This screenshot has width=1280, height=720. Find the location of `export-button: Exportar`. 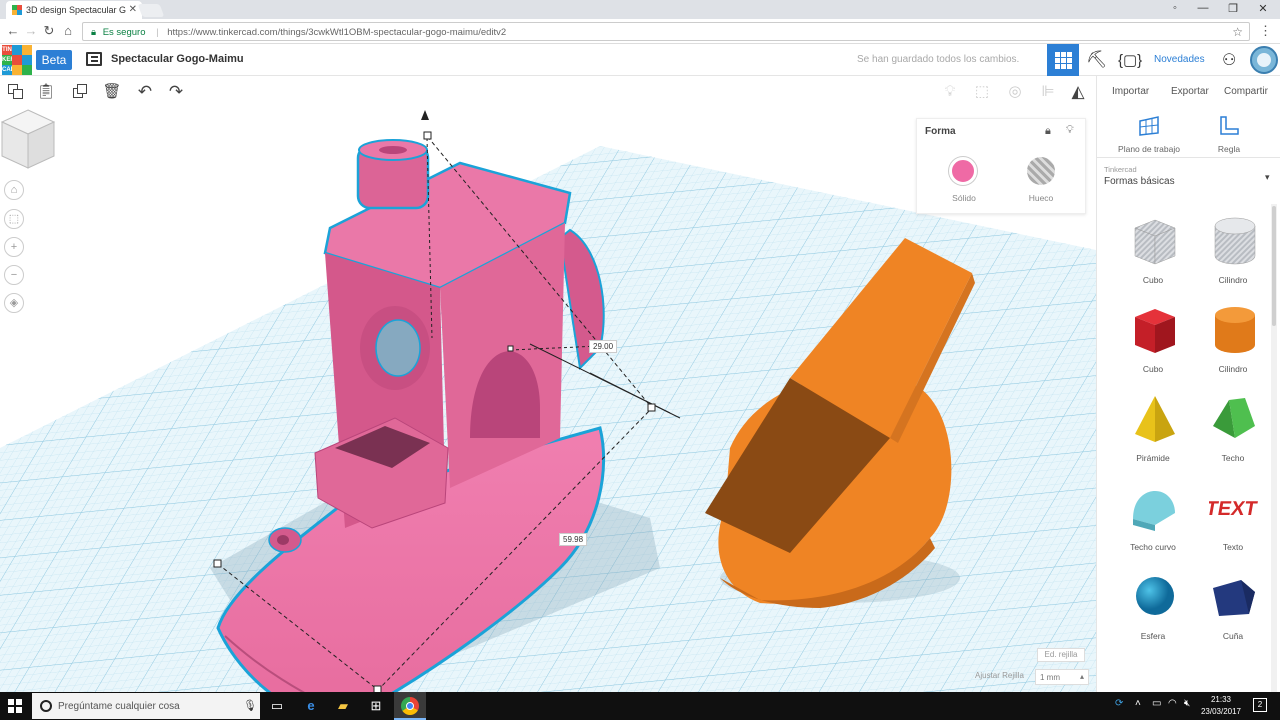

export-button: Exportar is located at coordinates (1190, 91).